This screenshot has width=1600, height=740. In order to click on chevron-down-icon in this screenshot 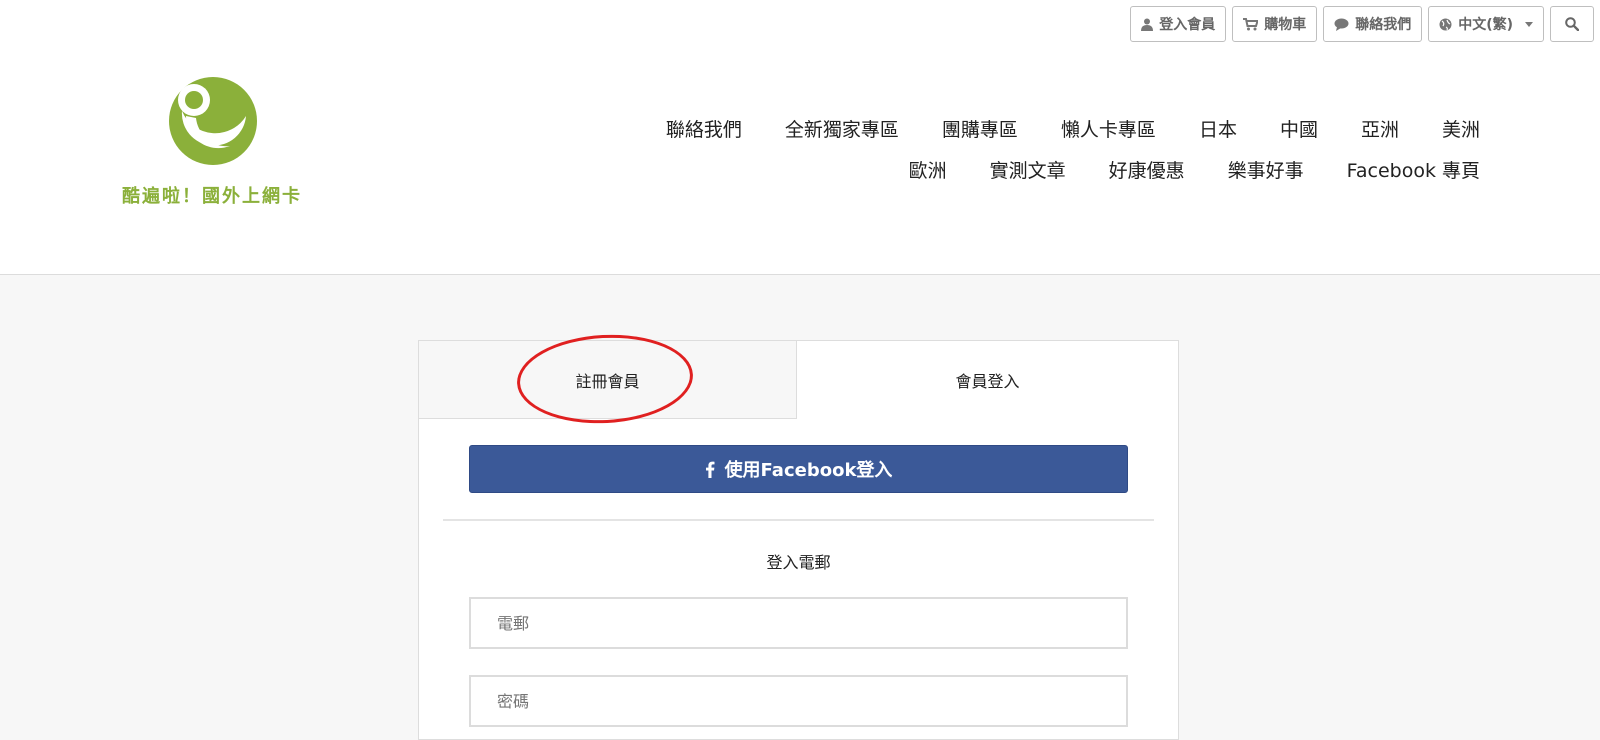, I will do `click(1529, 24)`.